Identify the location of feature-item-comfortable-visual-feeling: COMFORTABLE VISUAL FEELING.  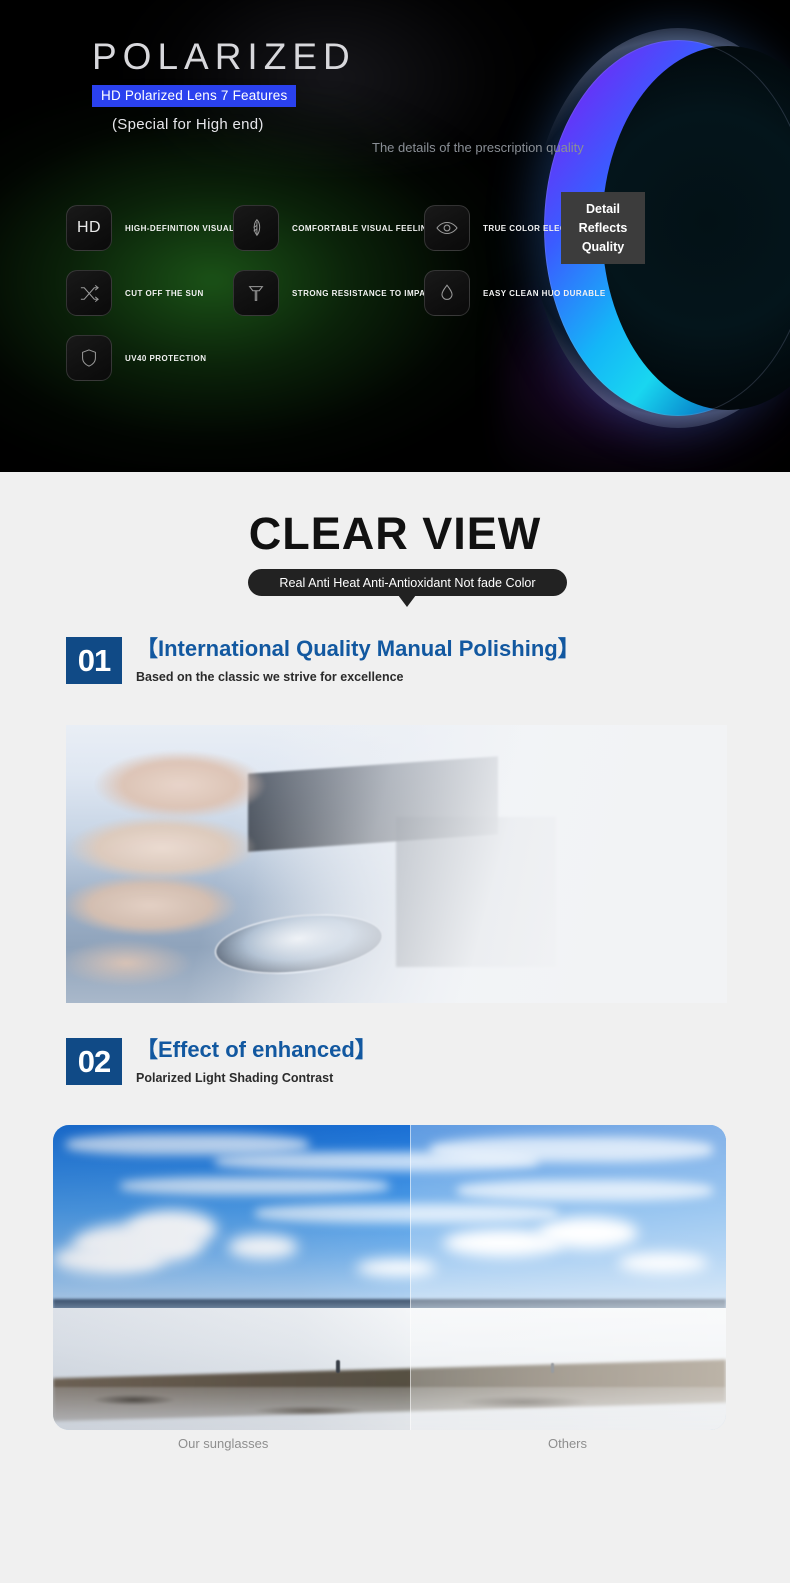
(333, 228).